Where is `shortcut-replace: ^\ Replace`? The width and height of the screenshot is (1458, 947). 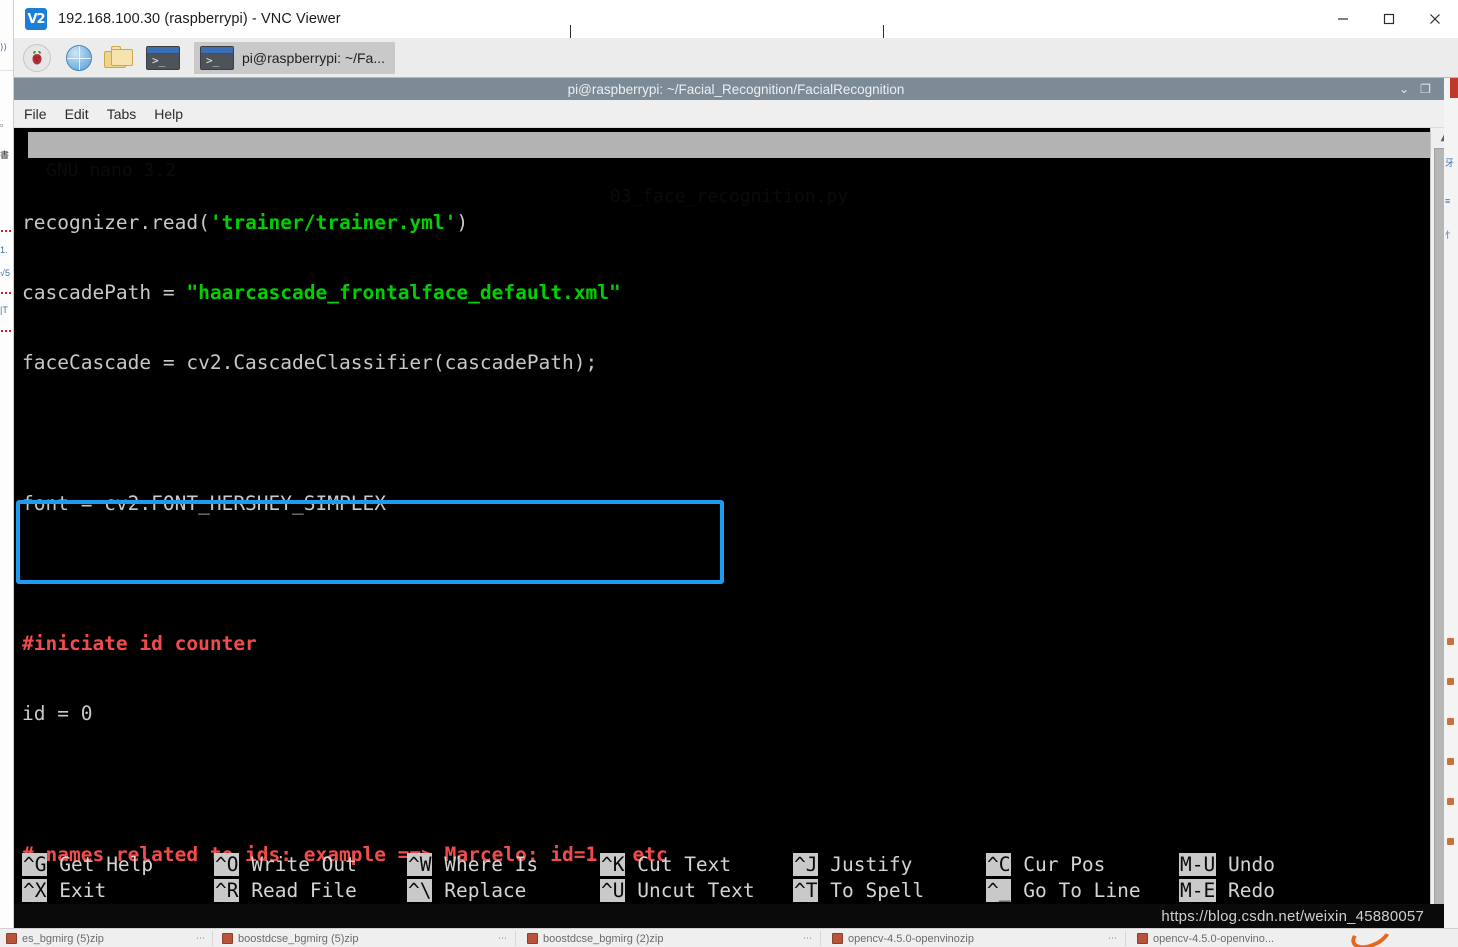
shortcut-replace: ^\ Replace is located at coordinates (466, 891).